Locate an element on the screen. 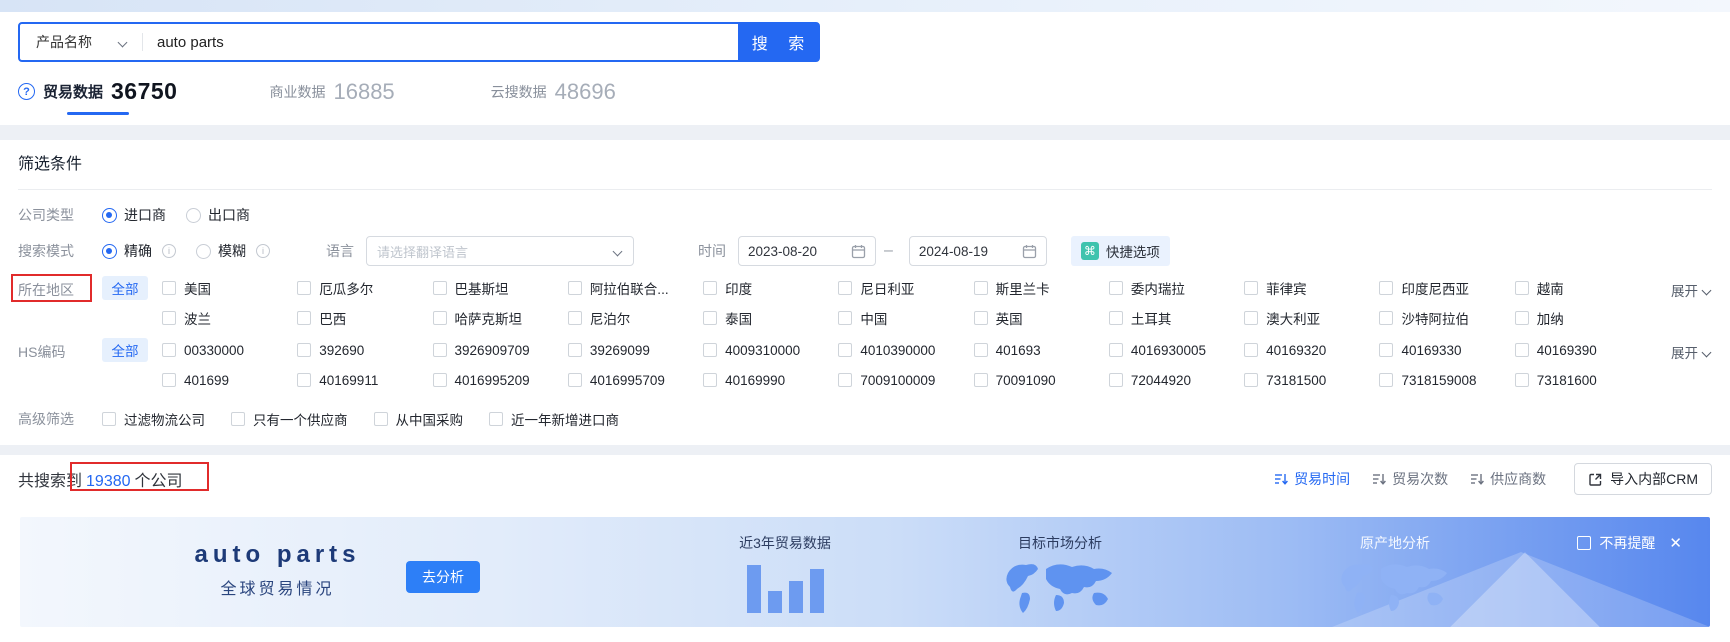 The width and height of the screenshot is (1730, 642). region-checkbox: 美国 is located at coordinates (229, 288).